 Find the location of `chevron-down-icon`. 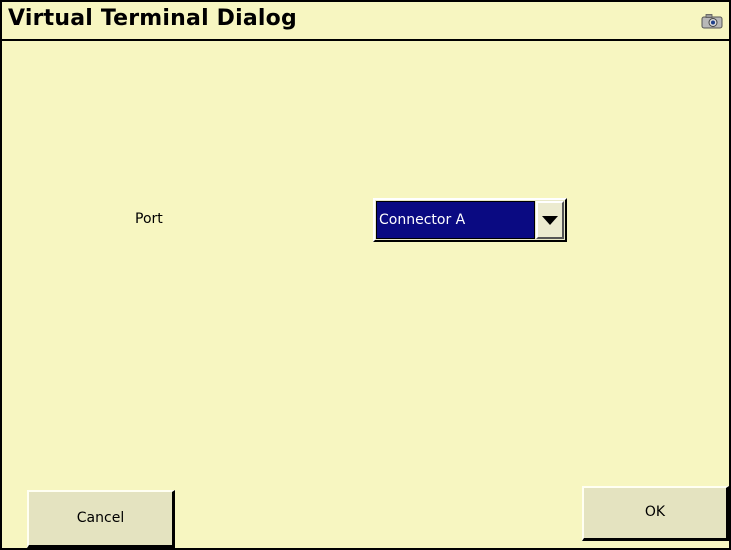

chevron-down-icon is located at coordinates (550, 220).